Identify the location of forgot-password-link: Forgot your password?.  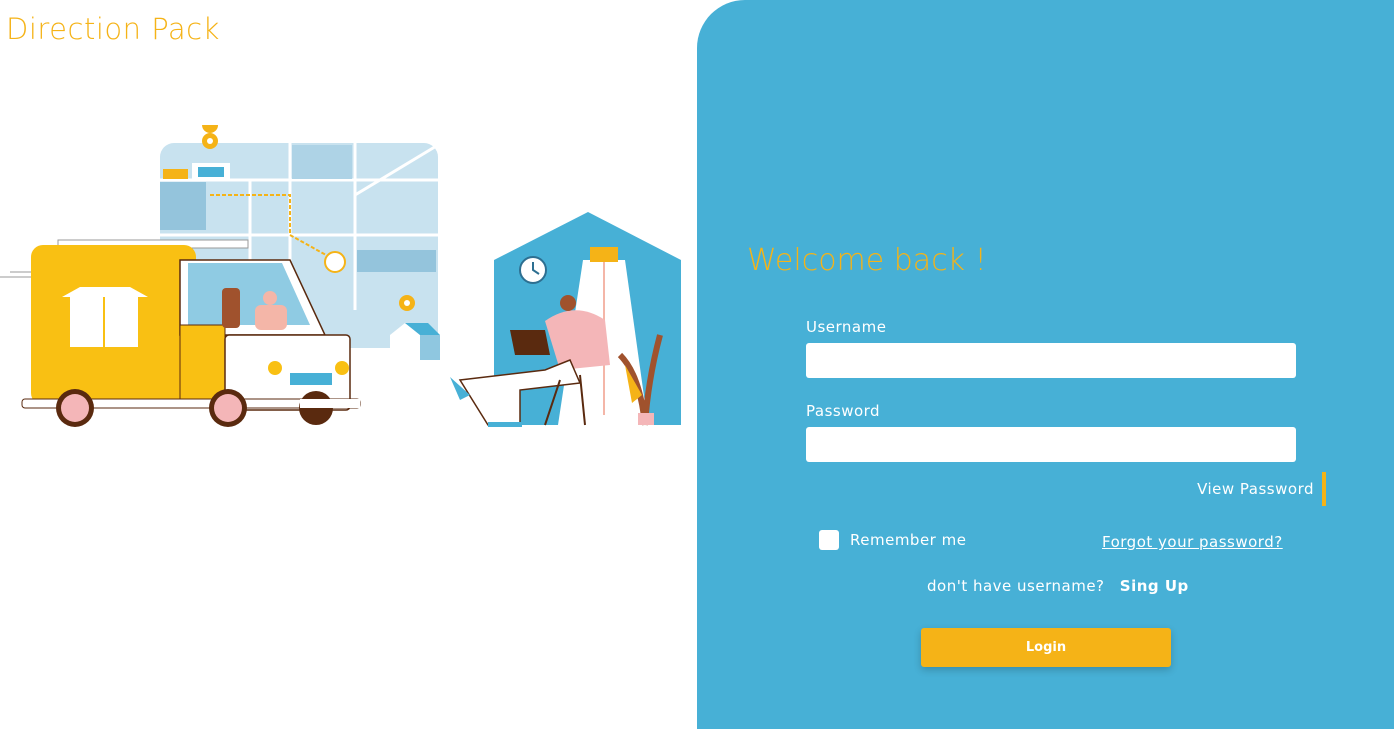
(1192, 542).